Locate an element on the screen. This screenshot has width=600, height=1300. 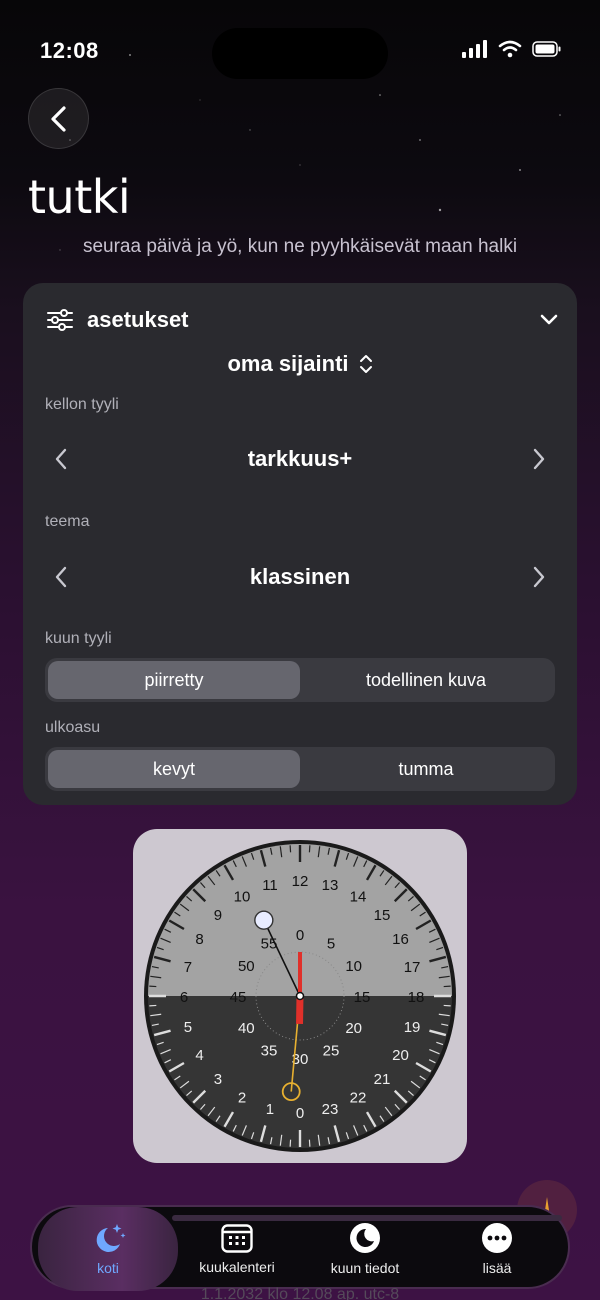
settings-header: asetukset is located at coordinates (303, 320).